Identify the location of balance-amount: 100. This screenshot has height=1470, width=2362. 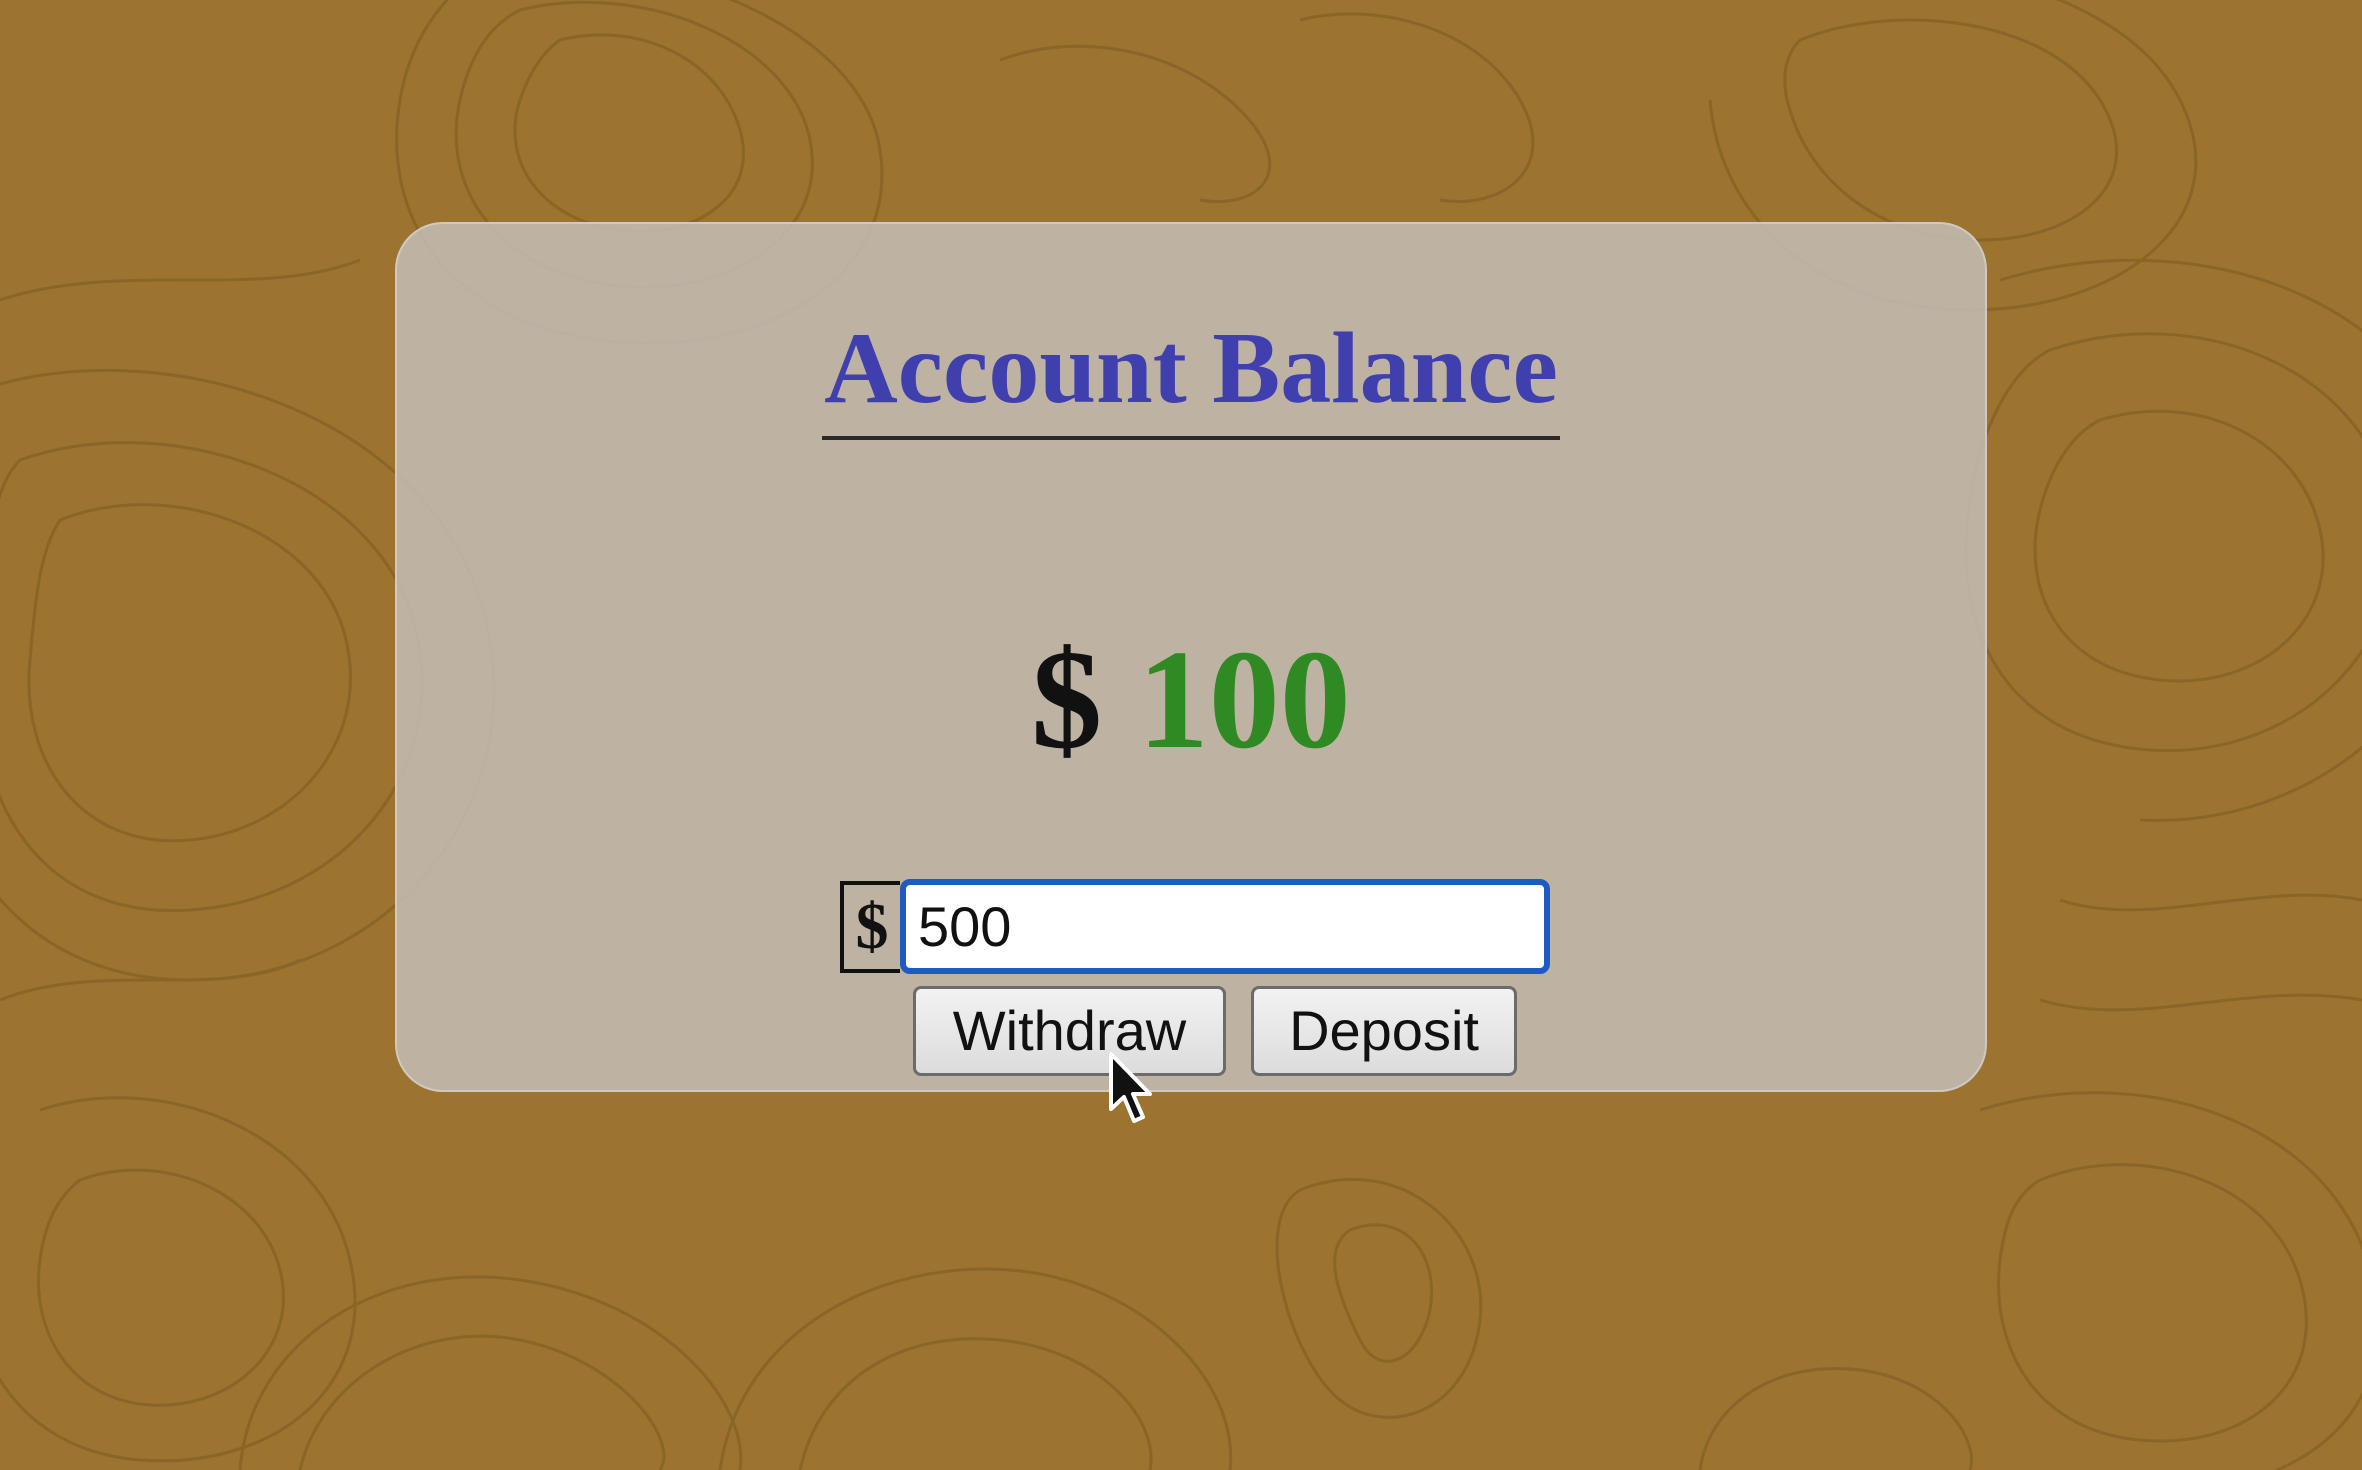
(1244, 699).